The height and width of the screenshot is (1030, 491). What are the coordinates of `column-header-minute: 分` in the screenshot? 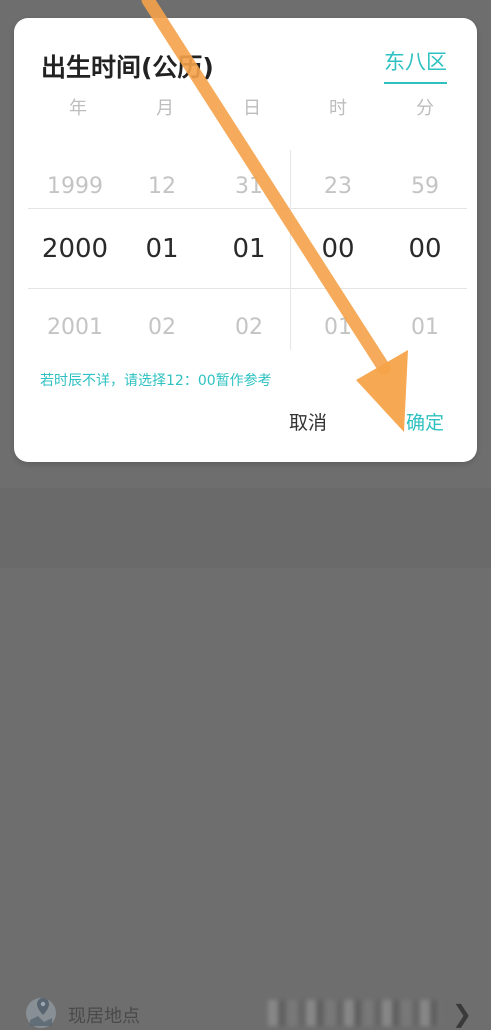 It's located at (425, 108).